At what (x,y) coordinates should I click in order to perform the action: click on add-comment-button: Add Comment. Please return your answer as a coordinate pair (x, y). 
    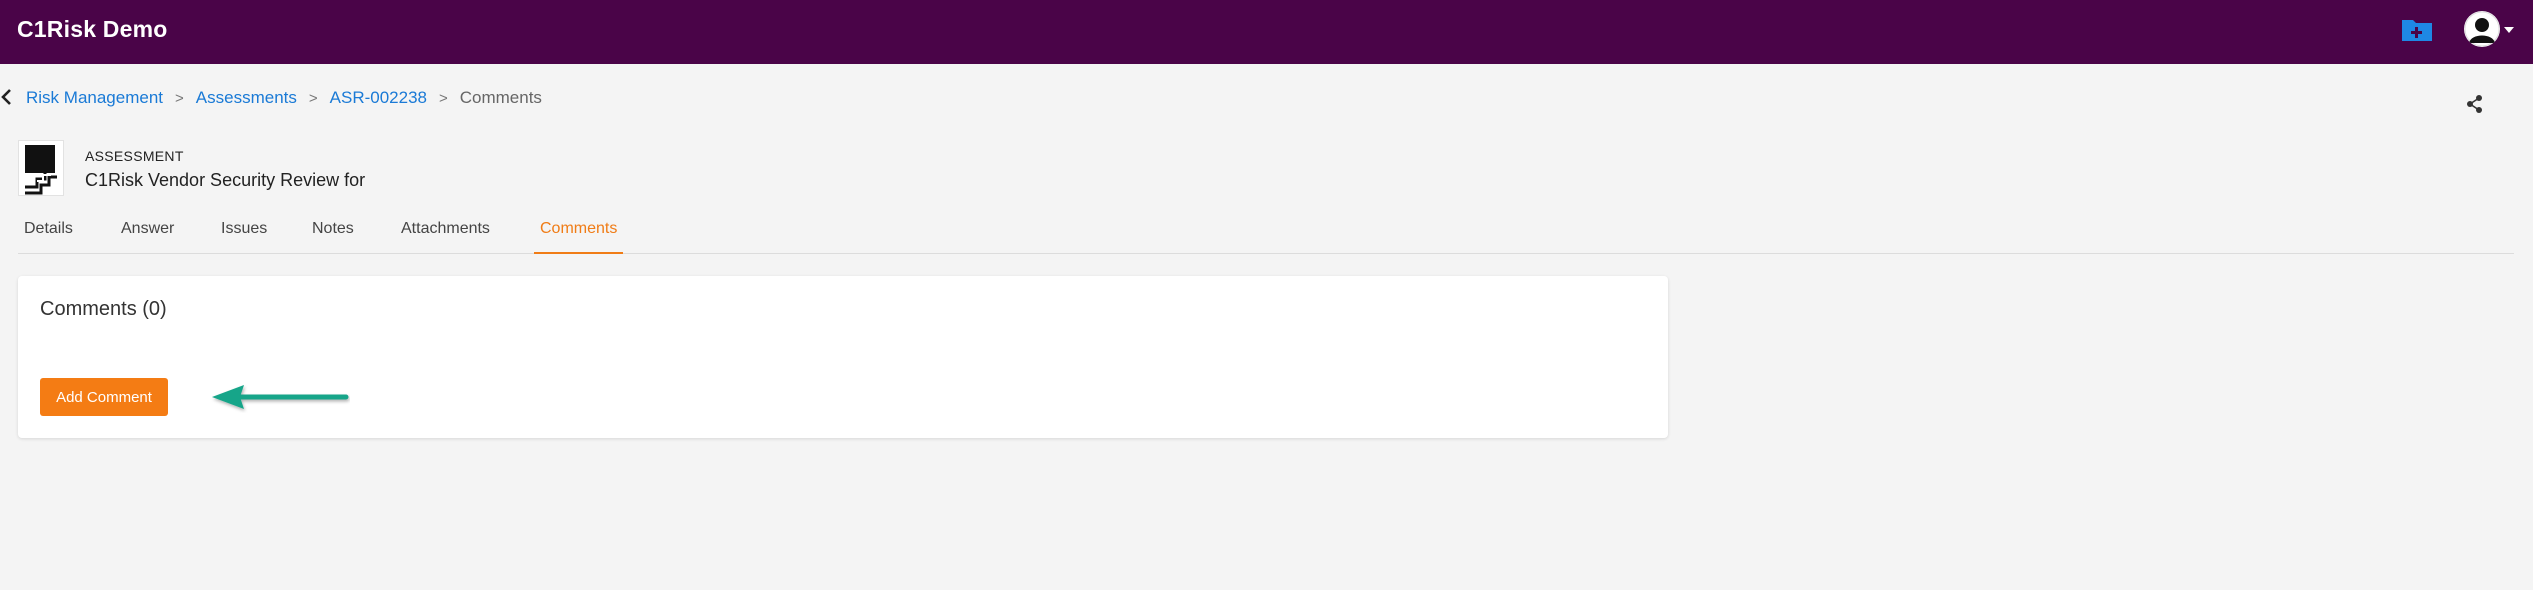
    Looking at the image, I should click on (104, 397).